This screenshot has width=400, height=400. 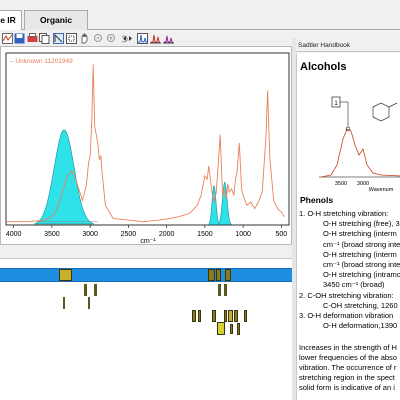 I want to click on tab-bar: e IR Organic Raman, so click(x=200, y=26).